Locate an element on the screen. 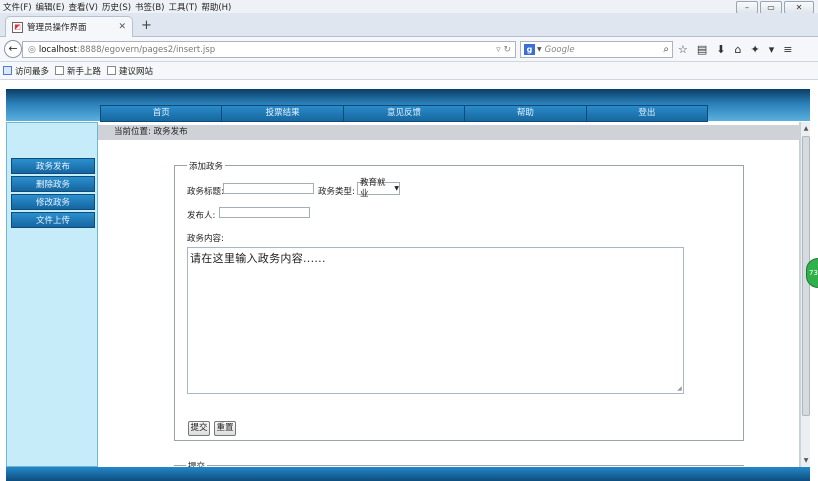  scroll-up-icon: ▲ is located at coordinates (806, 128).